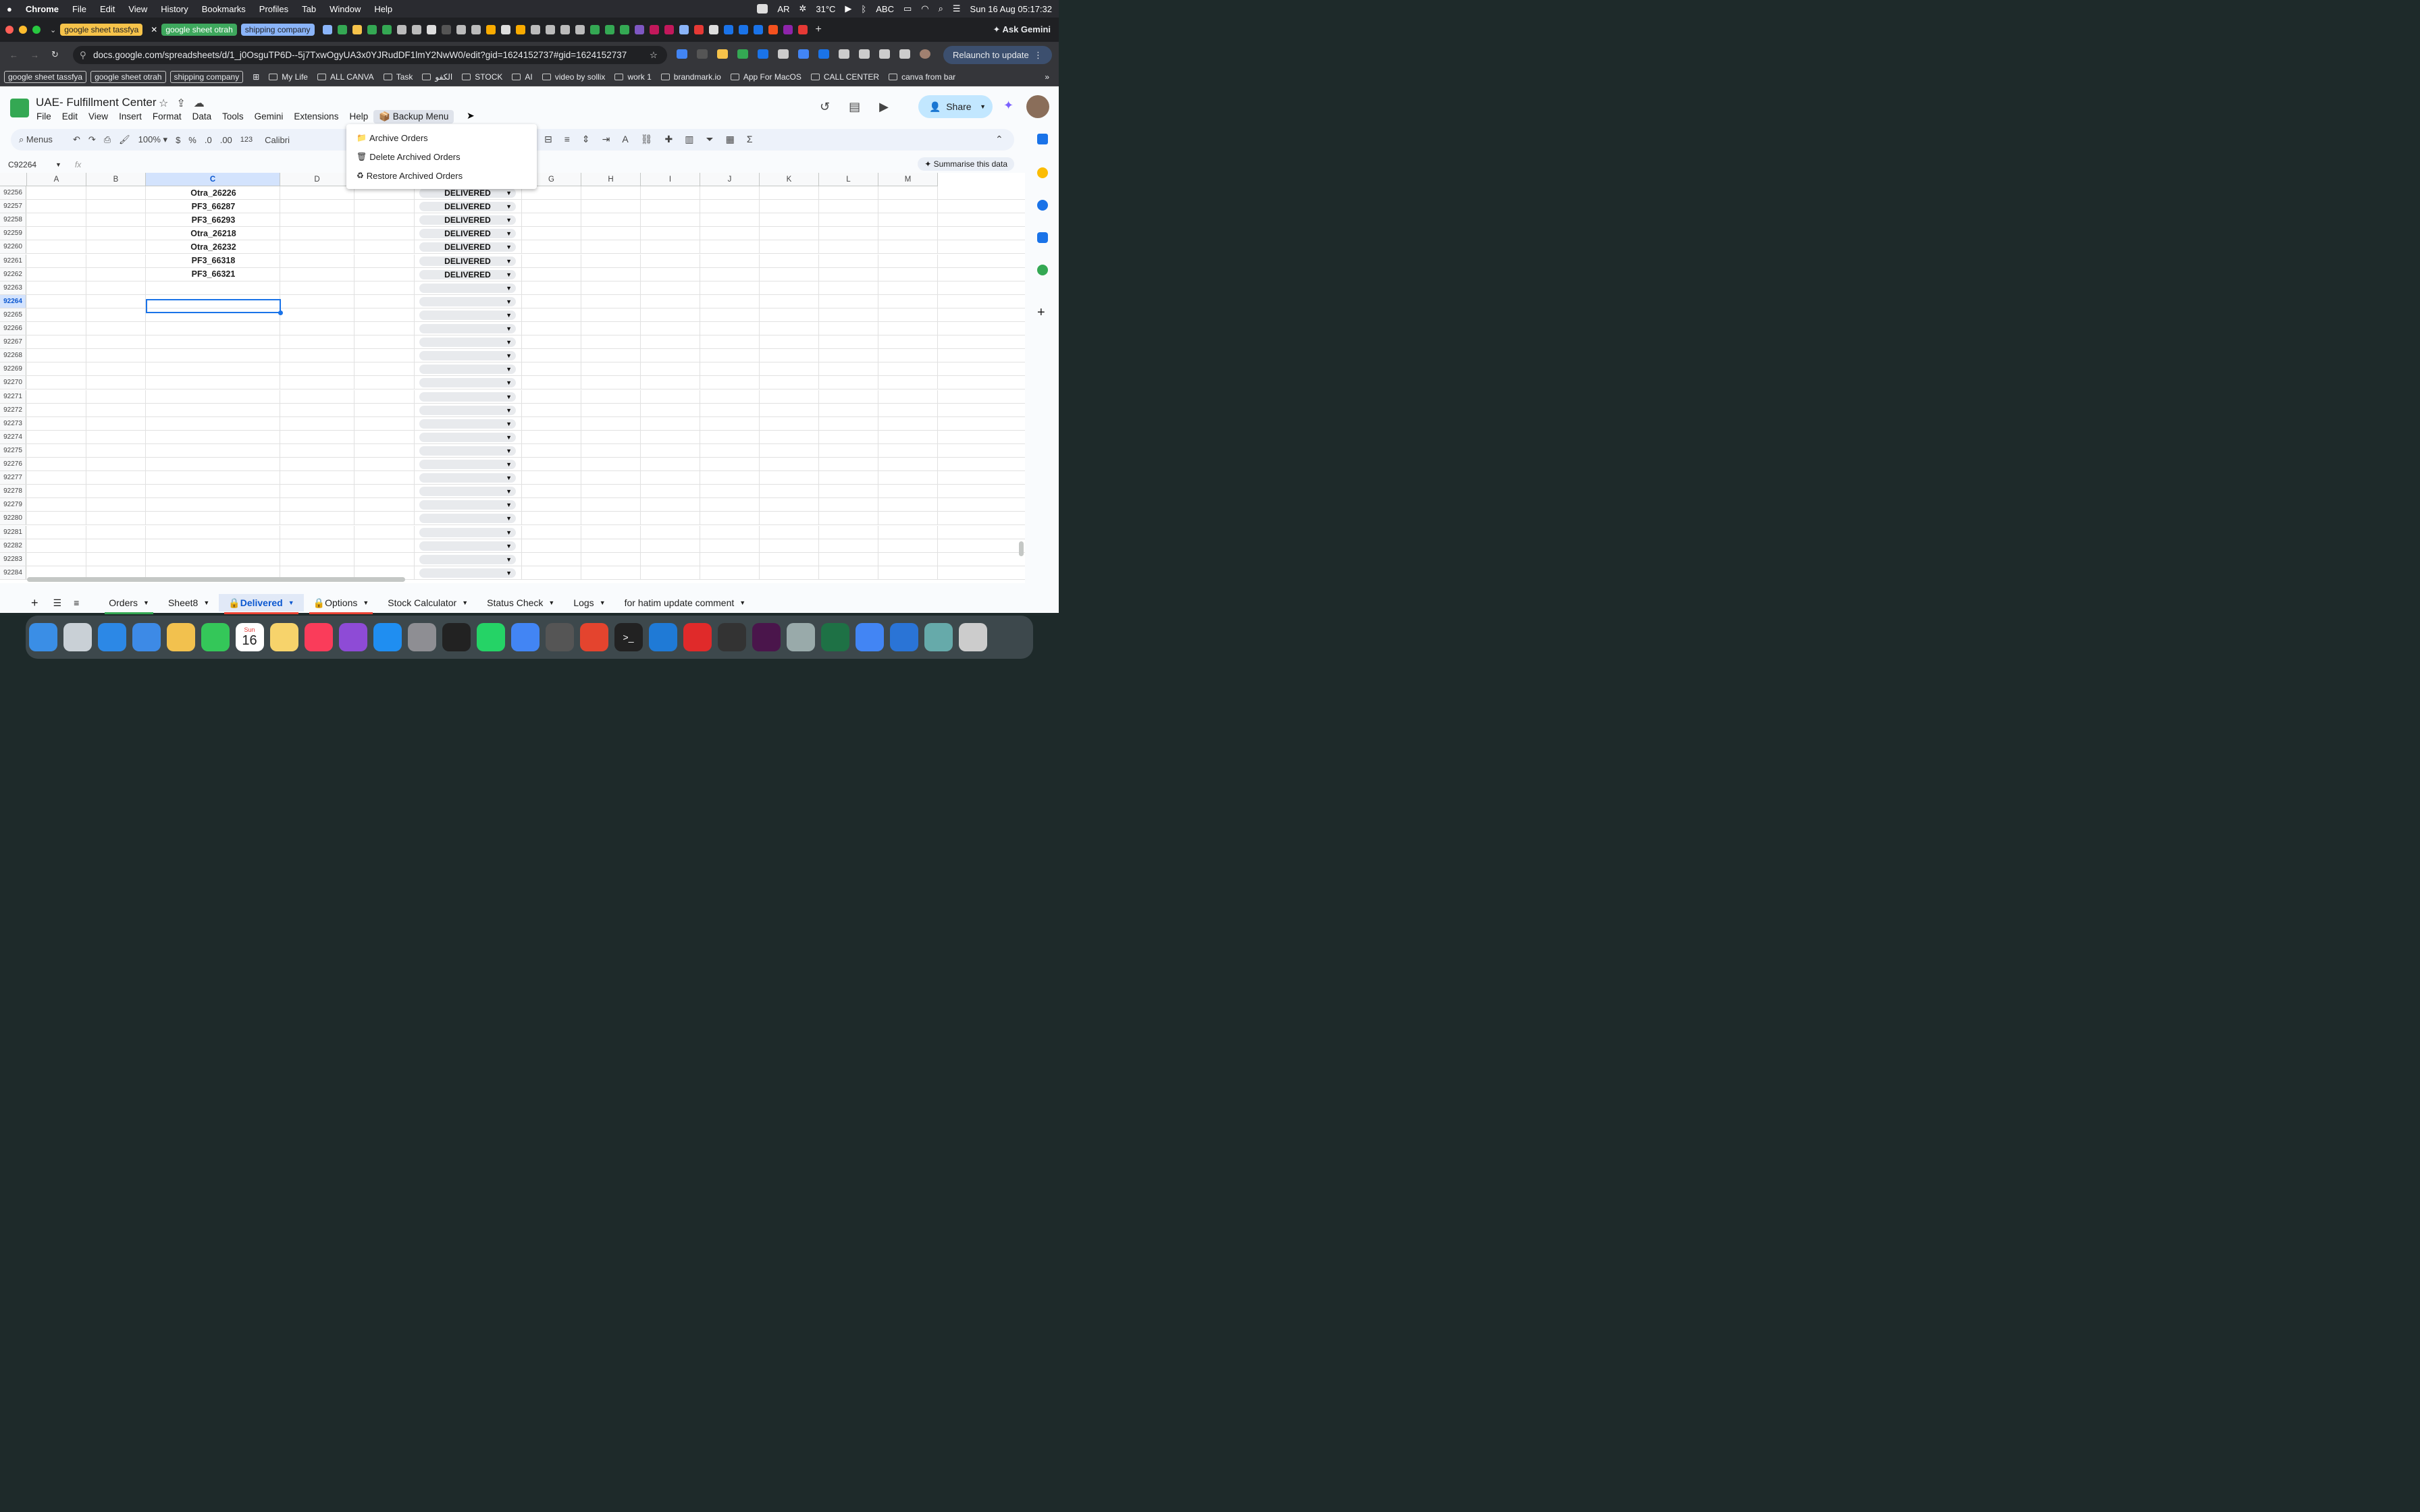  Describe the element at coordinates (9, 30) in the screenshot. I see `close-window-button` at that location.